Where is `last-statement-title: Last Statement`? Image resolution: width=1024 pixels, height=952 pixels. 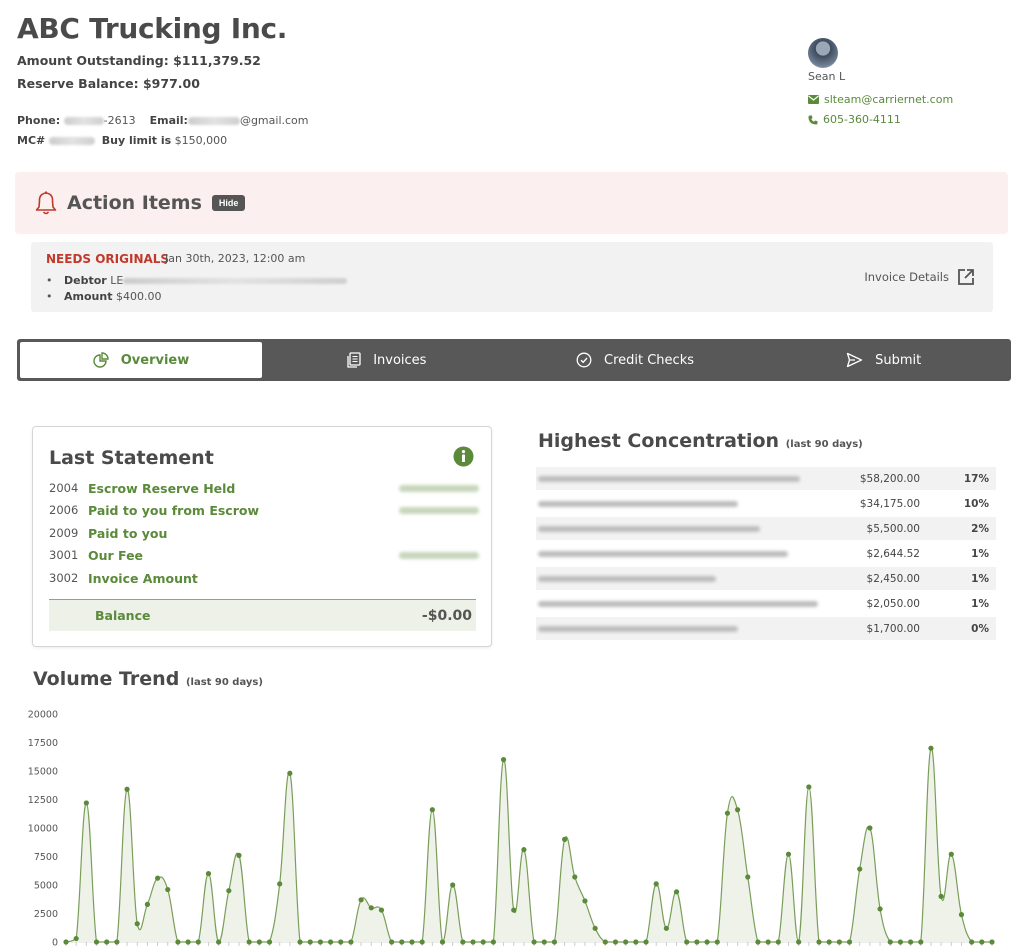
last-statement-title: Last Statement is located at coordinates (131, 458).